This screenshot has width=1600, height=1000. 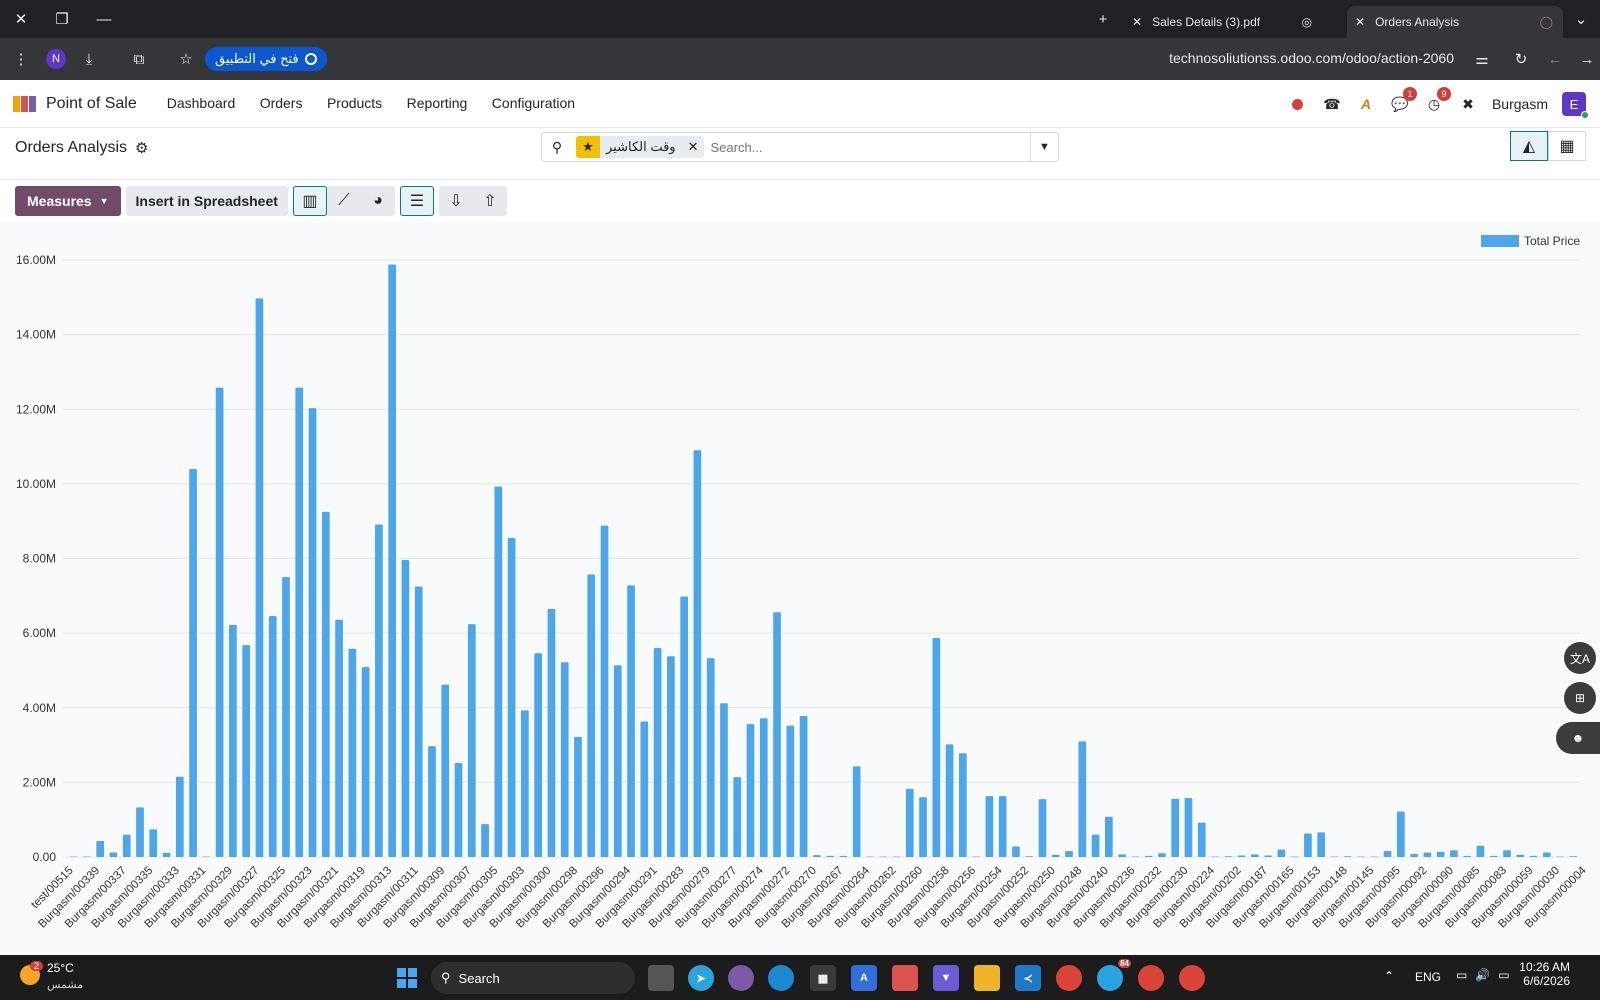 I want to click on app-brand: Point of Sale, so click(x=74, y=104).